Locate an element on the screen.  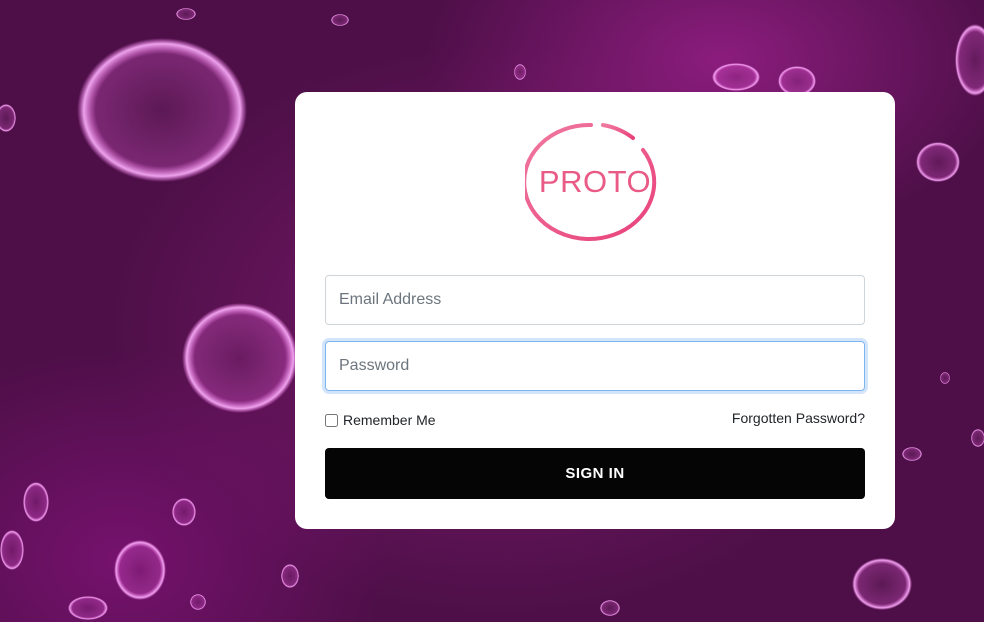
forgot-password-link: Forgotten Password? is located at coordinates (798, 418).